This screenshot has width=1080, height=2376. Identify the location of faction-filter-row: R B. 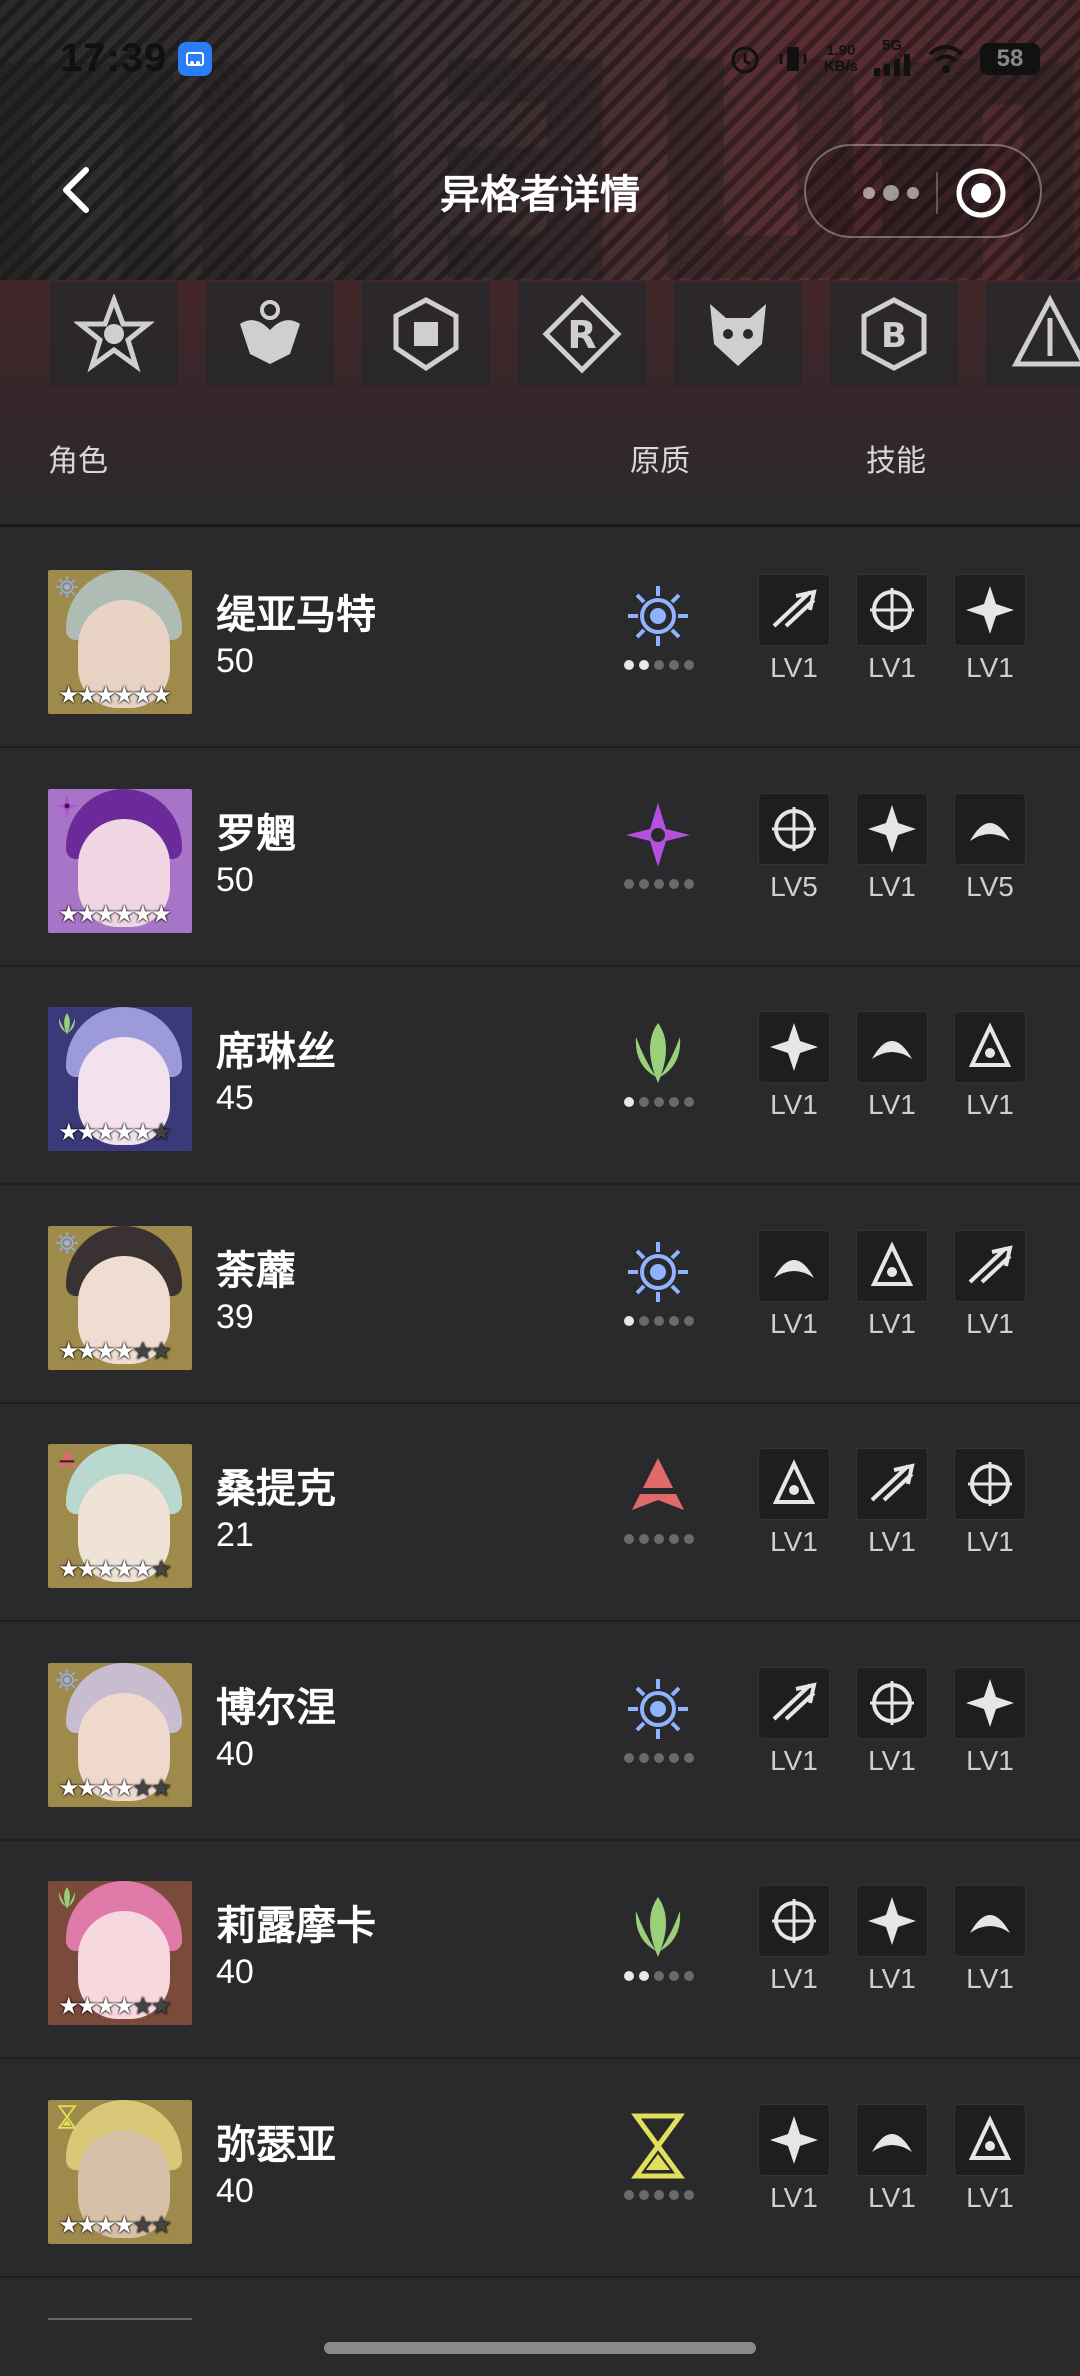
(540, 335).